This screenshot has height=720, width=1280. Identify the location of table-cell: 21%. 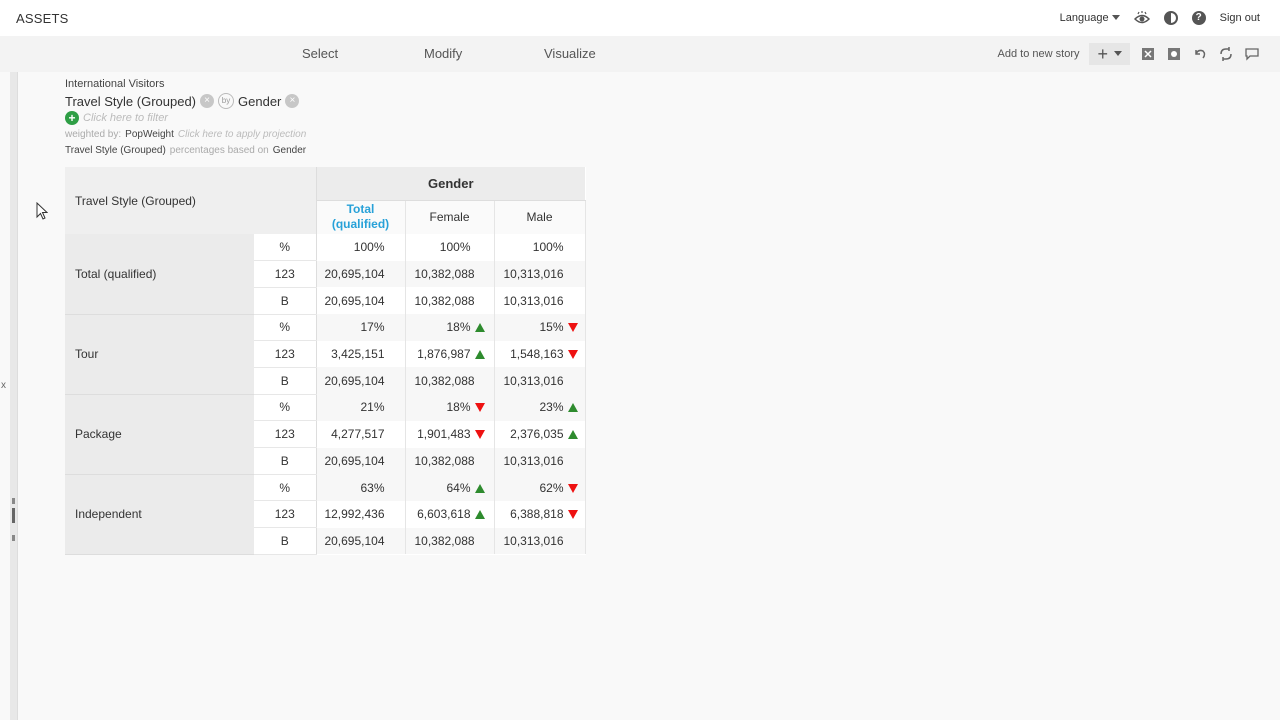
(361, 407).